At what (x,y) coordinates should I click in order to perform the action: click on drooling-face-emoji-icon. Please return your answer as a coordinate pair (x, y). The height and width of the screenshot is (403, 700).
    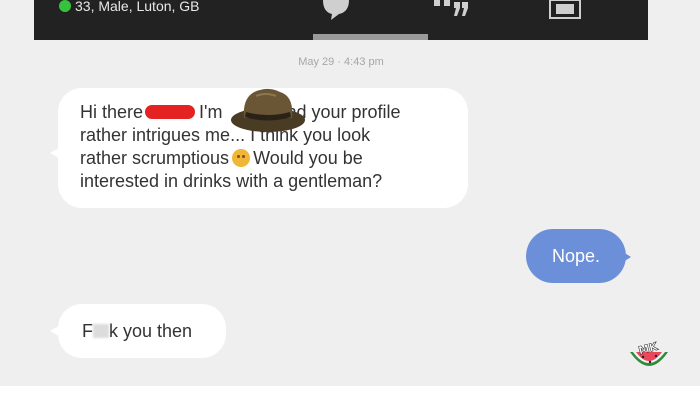
    Looking at the image, I should click on (241, 158).